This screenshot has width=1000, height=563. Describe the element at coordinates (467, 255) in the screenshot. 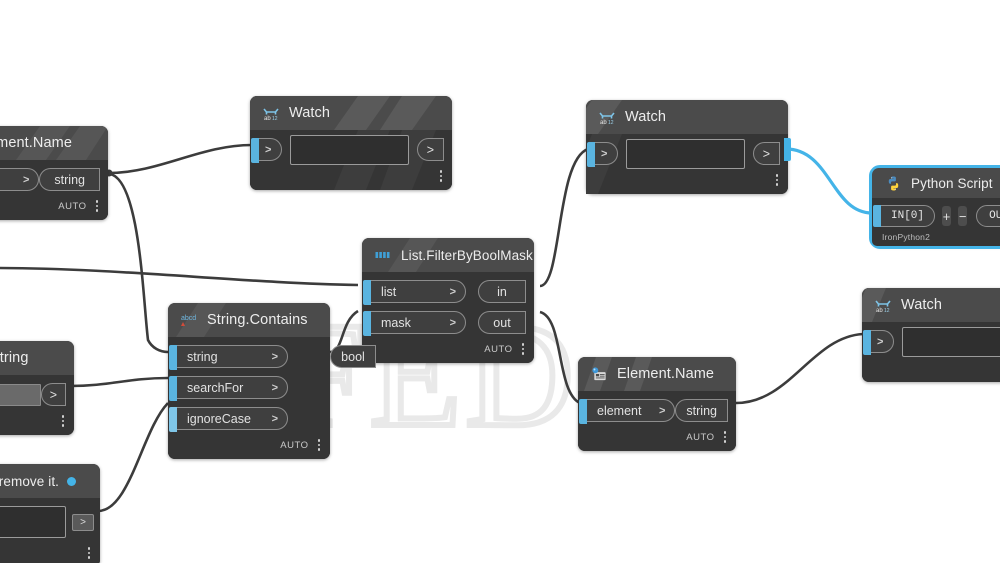

I see `node-title: List.FilterByBoolMask` at that location.